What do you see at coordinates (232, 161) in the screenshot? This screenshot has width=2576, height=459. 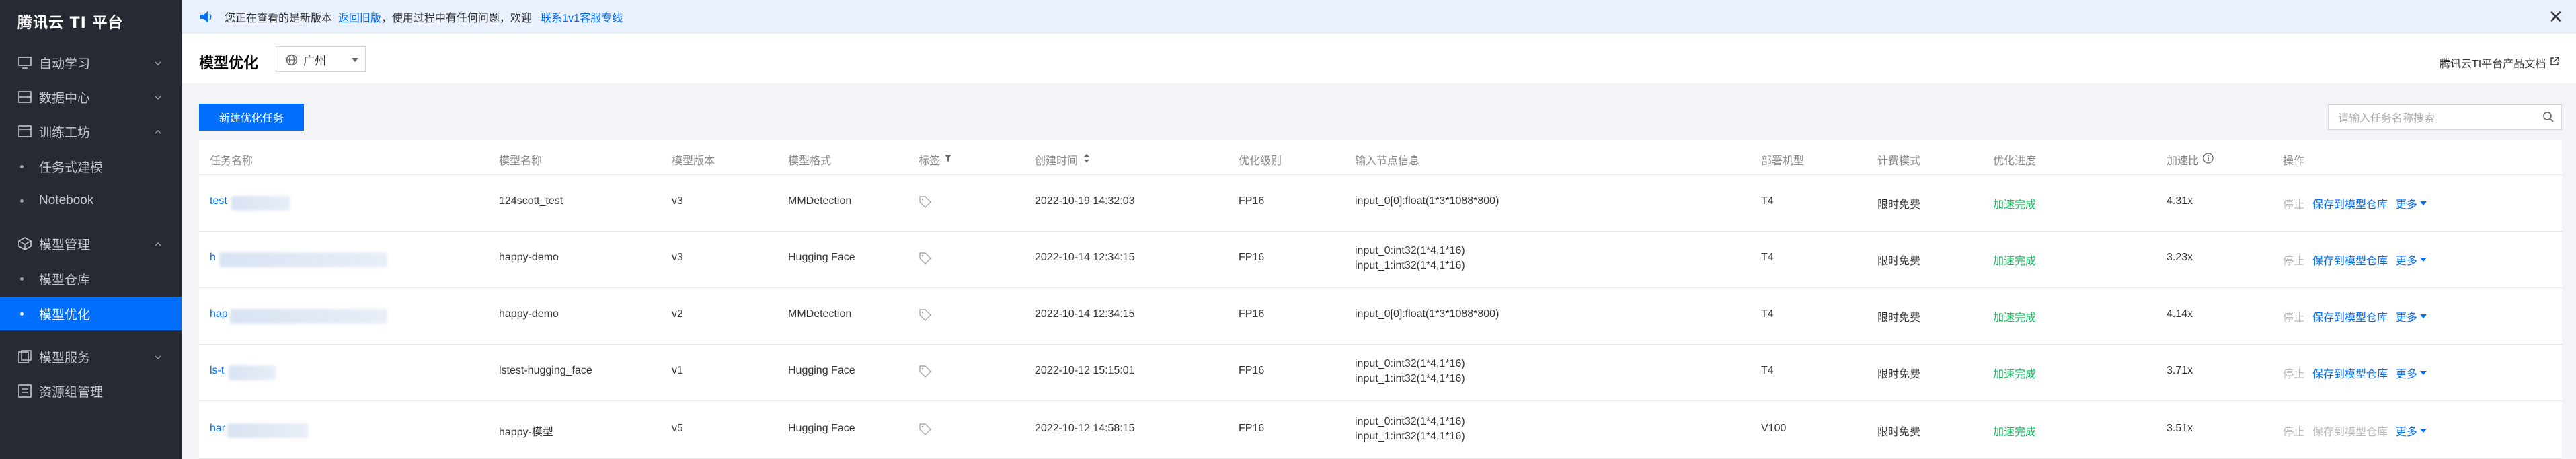 I see `col-task-name: 任务名称` at bounding box center [232, 161].